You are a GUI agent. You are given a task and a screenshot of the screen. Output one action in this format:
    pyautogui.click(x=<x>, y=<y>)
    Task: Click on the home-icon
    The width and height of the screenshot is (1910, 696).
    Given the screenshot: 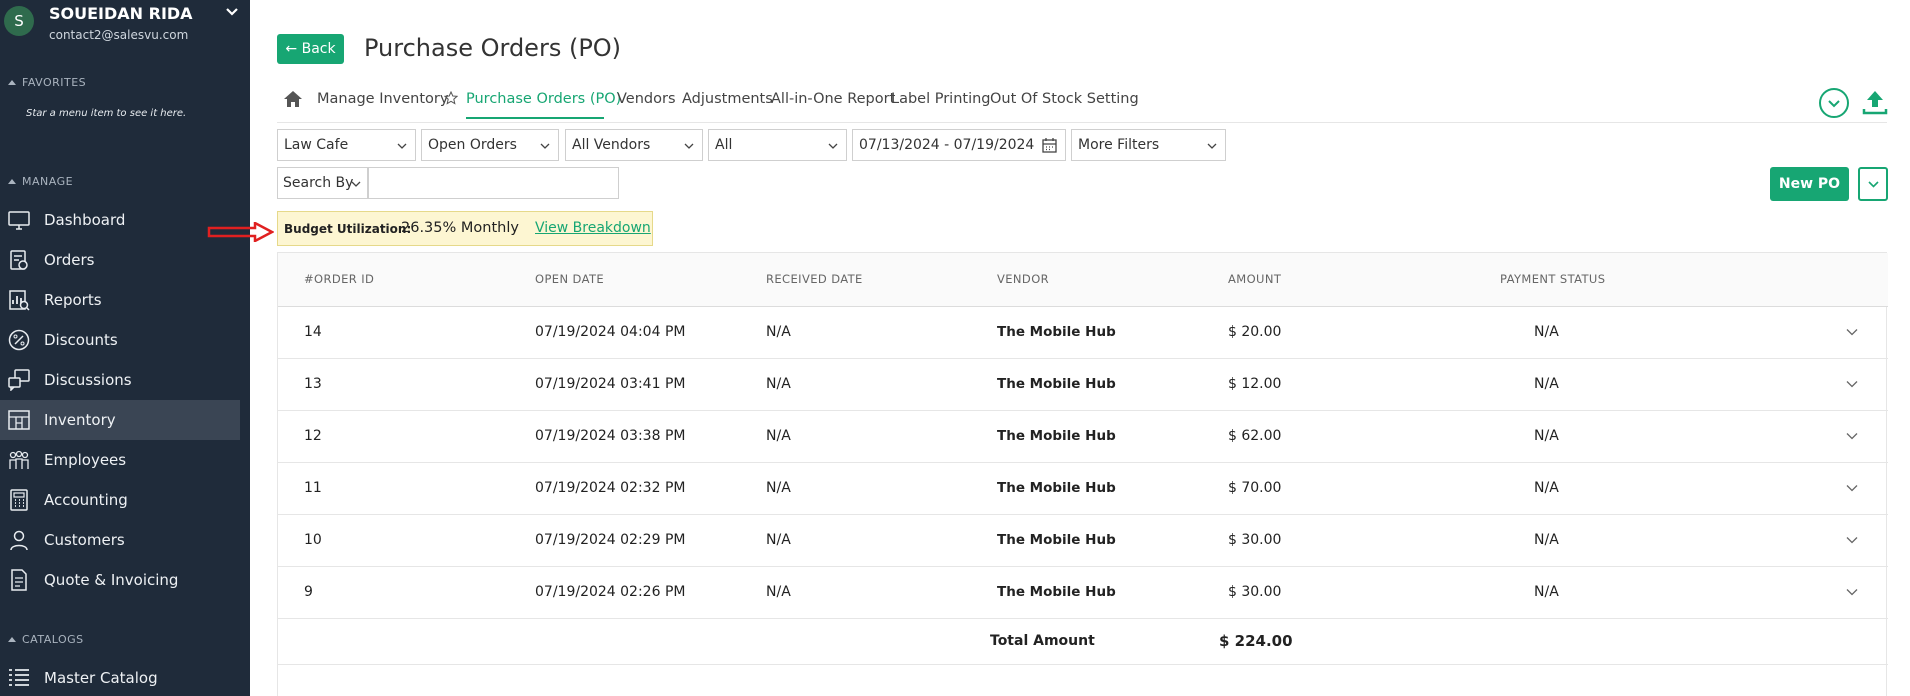 What is the action you would take?
    pyautogui.click(x=293, y=99)
    